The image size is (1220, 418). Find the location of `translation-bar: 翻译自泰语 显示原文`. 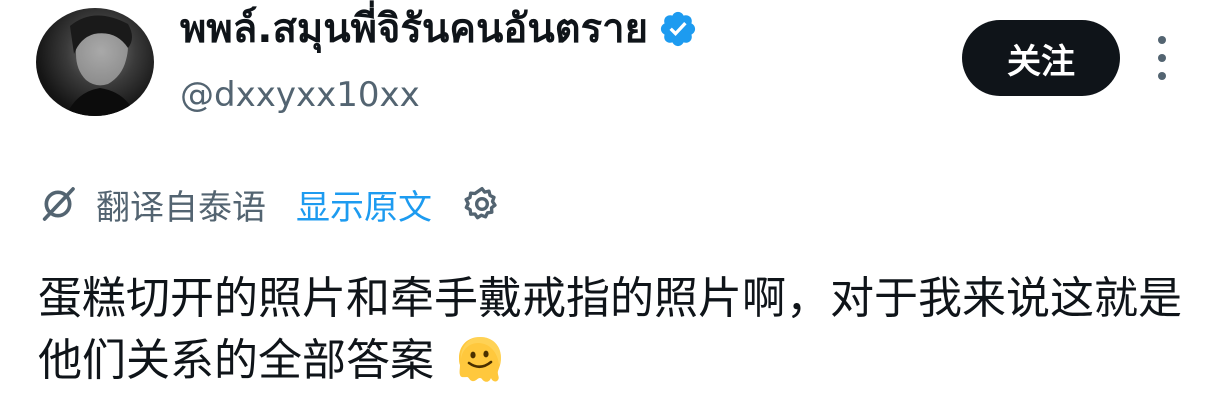

translation-bar: 翻译自泰语 显示原文 is located at coordinates (270, 204).